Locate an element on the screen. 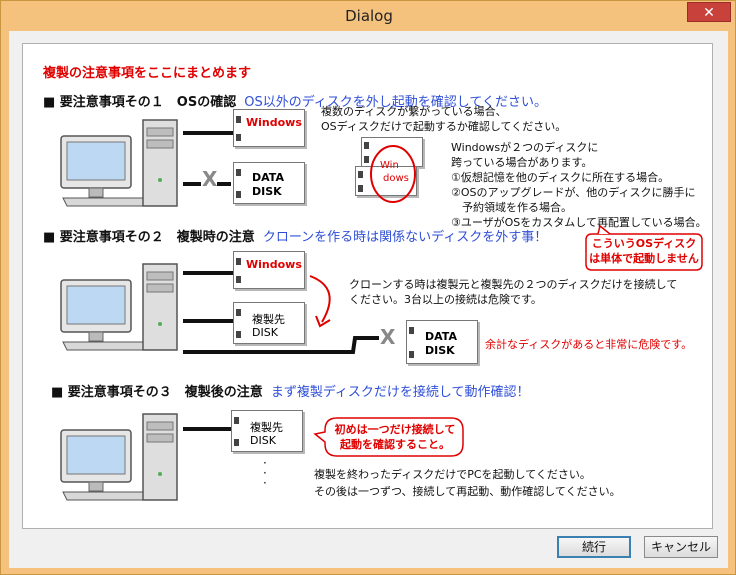 The width and height of the screenshot is (736, 575). window-title: Dialog is located at coordinates (369, 16).